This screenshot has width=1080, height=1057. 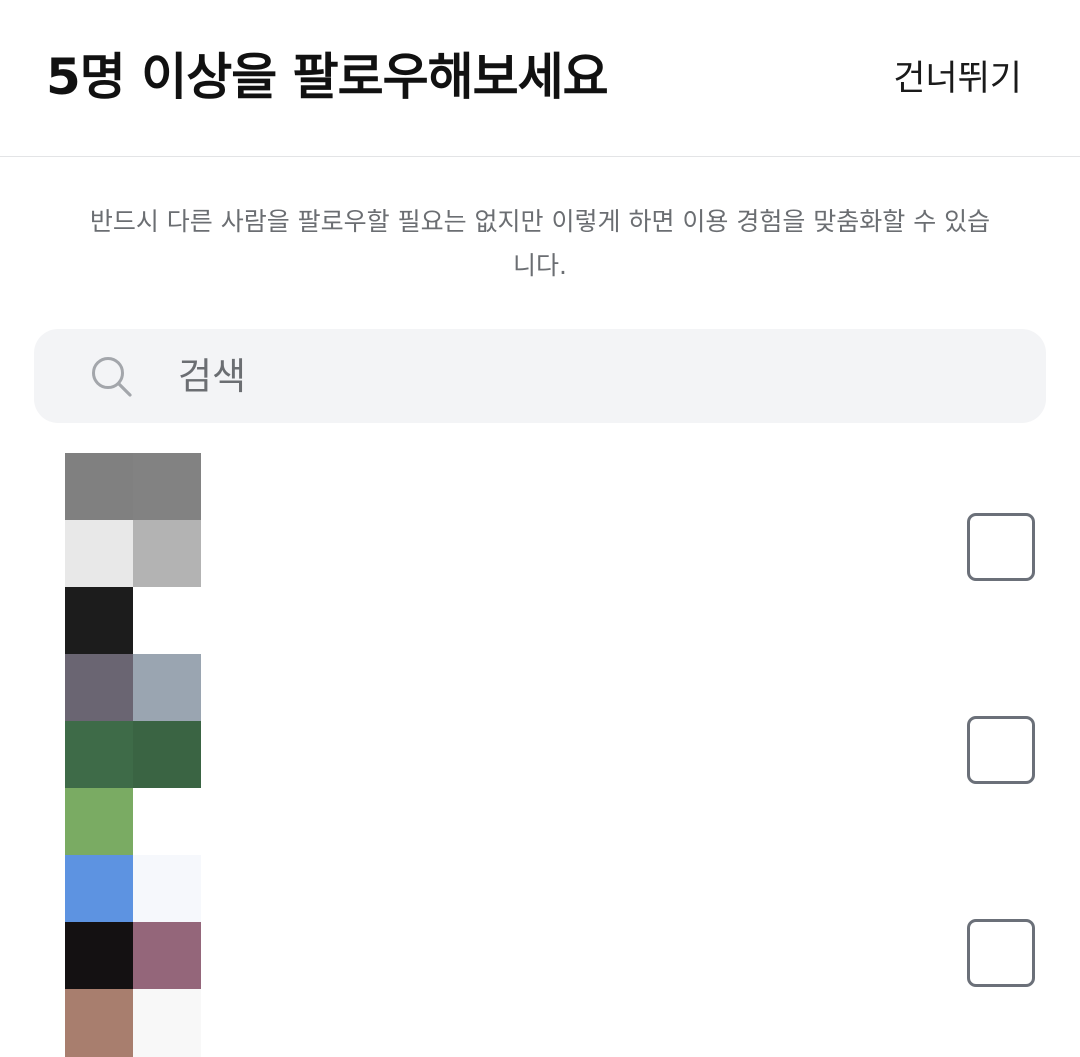 What do you see at coordinates (327, 77) in the screenshot?
I see `page-title: 5명 이상을 팔로우해보세요` at bounding box center [327, 77].